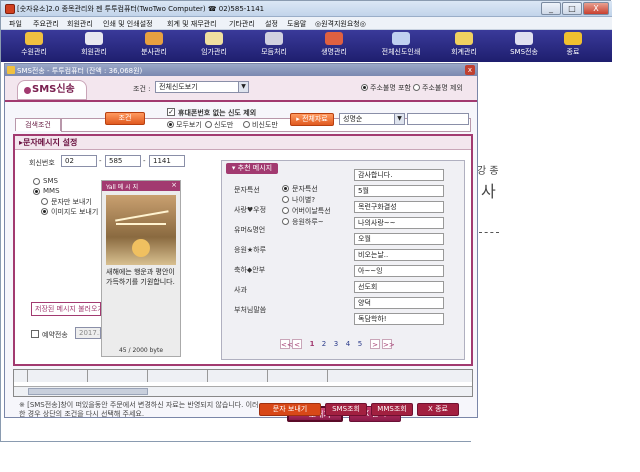 Image resolution: width=640 pixels, height=472 pixels. What do you see at coordinates (249, 230) in the screenshot?
I see `category-label: 유머&명언` at bounding box center [249, 230].